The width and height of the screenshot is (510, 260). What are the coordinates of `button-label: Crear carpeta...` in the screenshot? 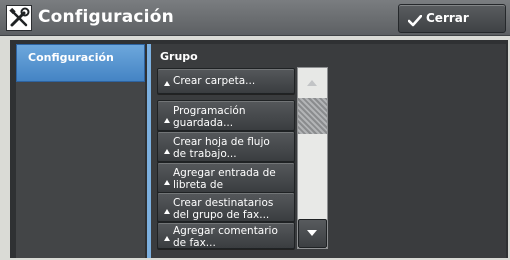 It's located at (214, 81).